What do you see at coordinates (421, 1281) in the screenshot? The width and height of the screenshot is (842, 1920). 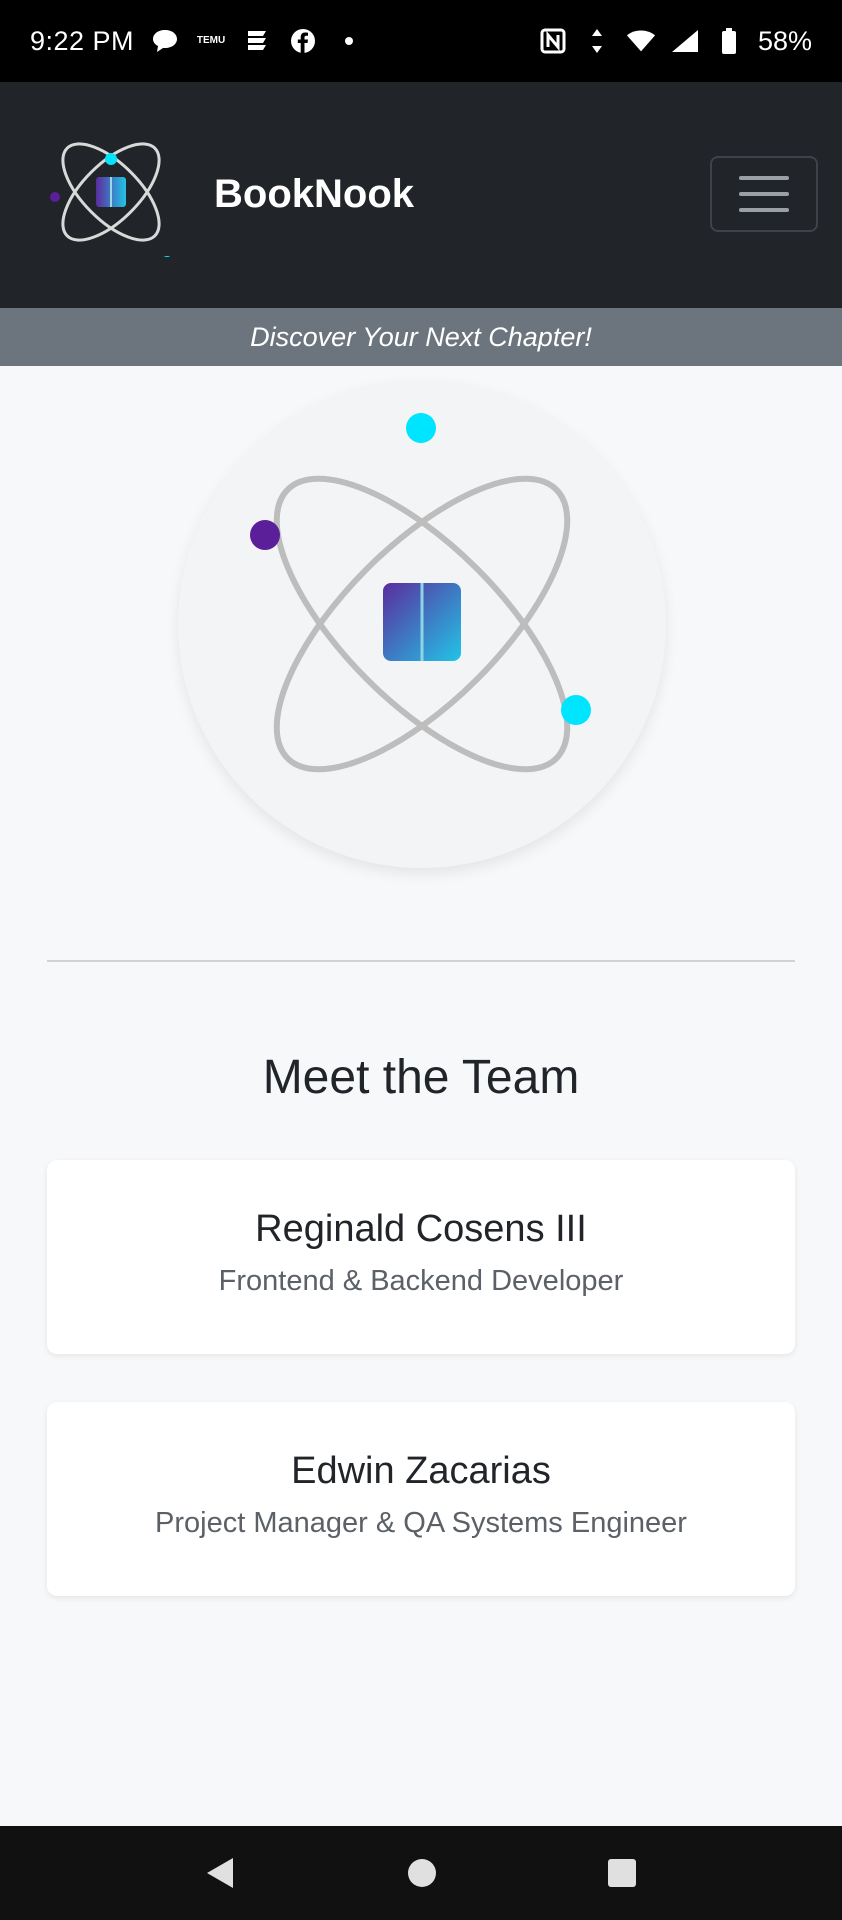 I see `member-role: Frontend & Backend Developer` at bounding box center [421, 1281].